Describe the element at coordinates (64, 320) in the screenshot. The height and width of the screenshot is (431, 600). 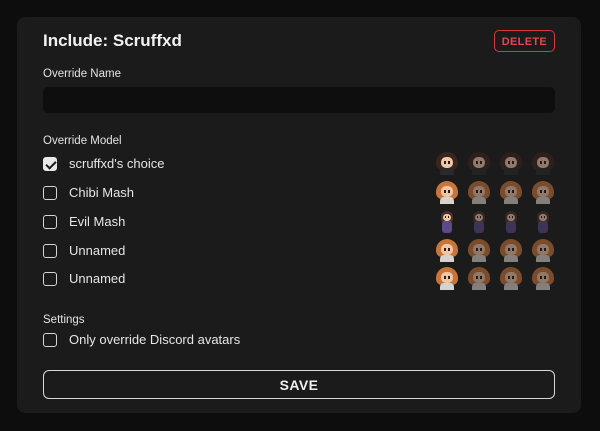
I see `settings-label: Settings` at that location.